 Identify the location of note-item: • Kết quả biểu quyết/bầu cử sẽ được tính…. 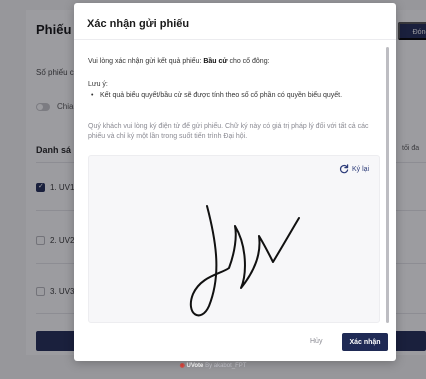
(224, 96).